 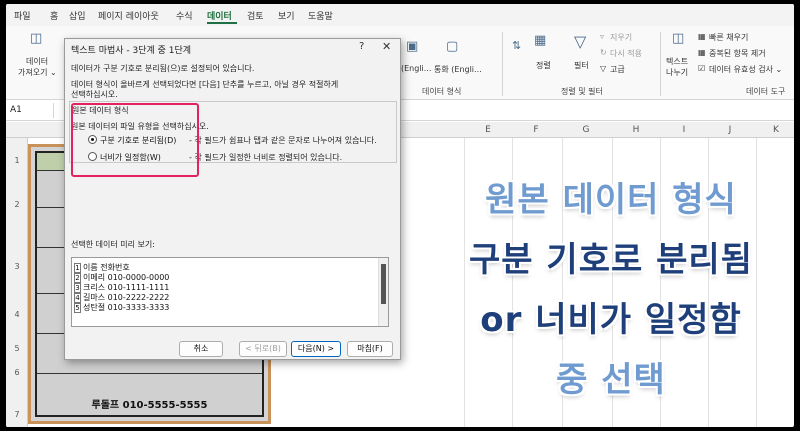 I want to click on preview-row-text: 크리스 010-1111-1111, so click(x=126, y=287).